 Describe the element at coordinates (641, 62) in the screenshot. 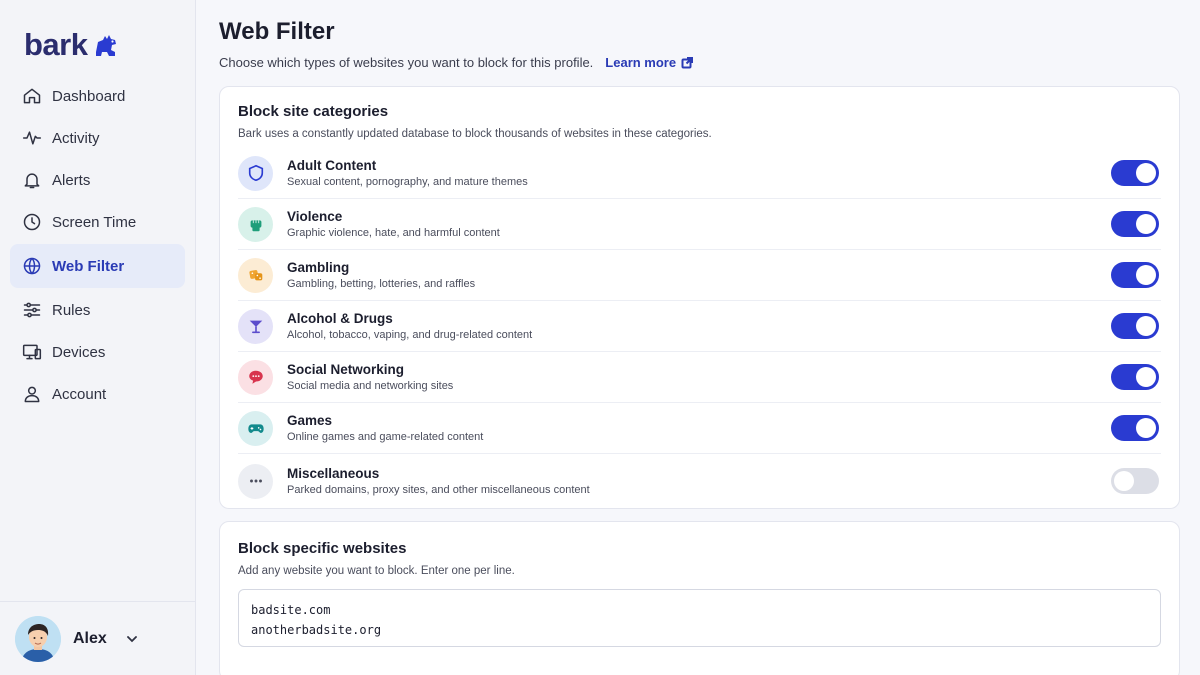

I see `learn-more-label: Learn more` at that location.